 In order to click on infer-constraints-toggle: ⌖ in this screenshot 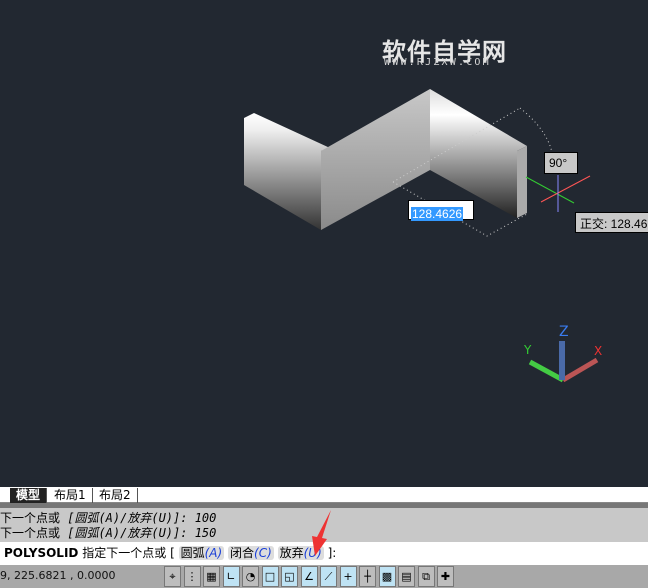, I will do `click(172, 576)`.